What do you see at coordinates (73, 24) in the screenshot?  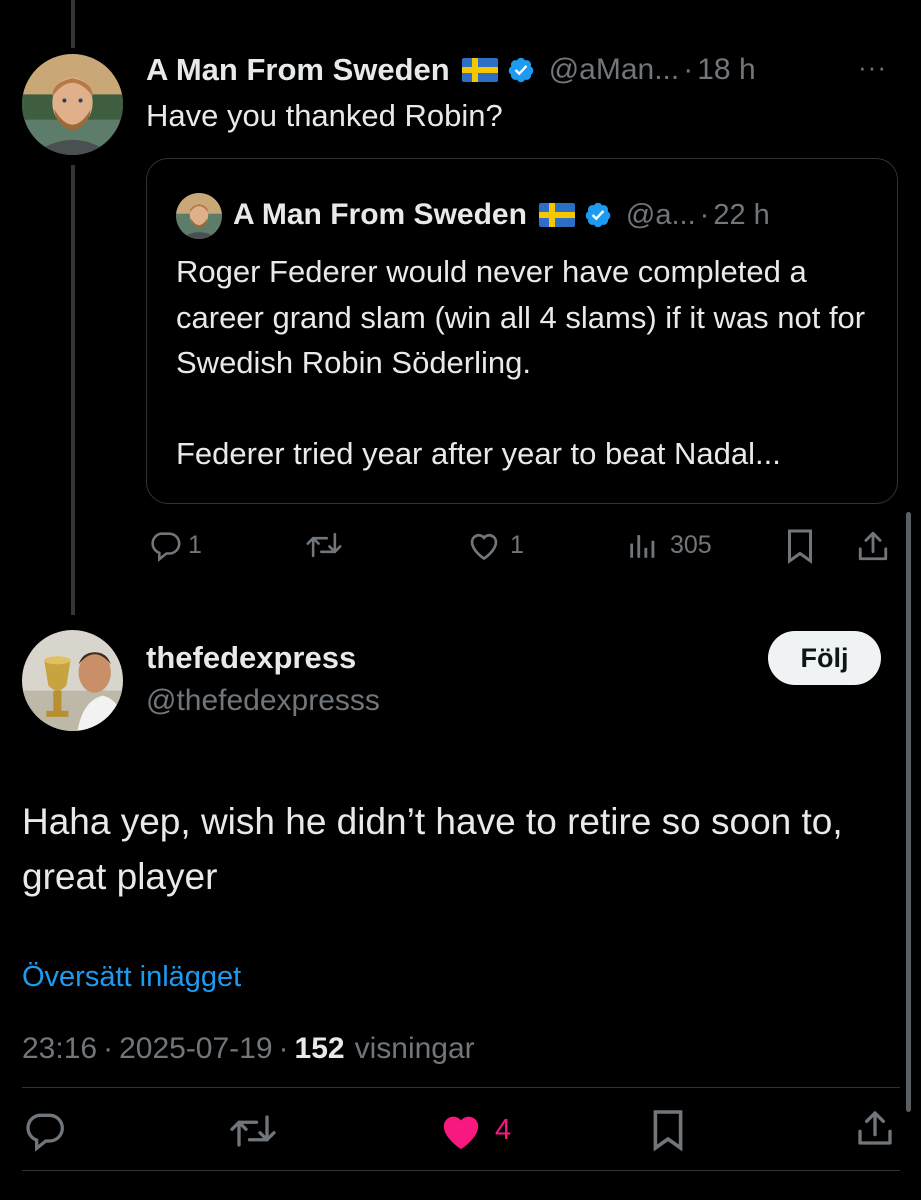 I see `thread-line-top` at bounding box center [73, 24].